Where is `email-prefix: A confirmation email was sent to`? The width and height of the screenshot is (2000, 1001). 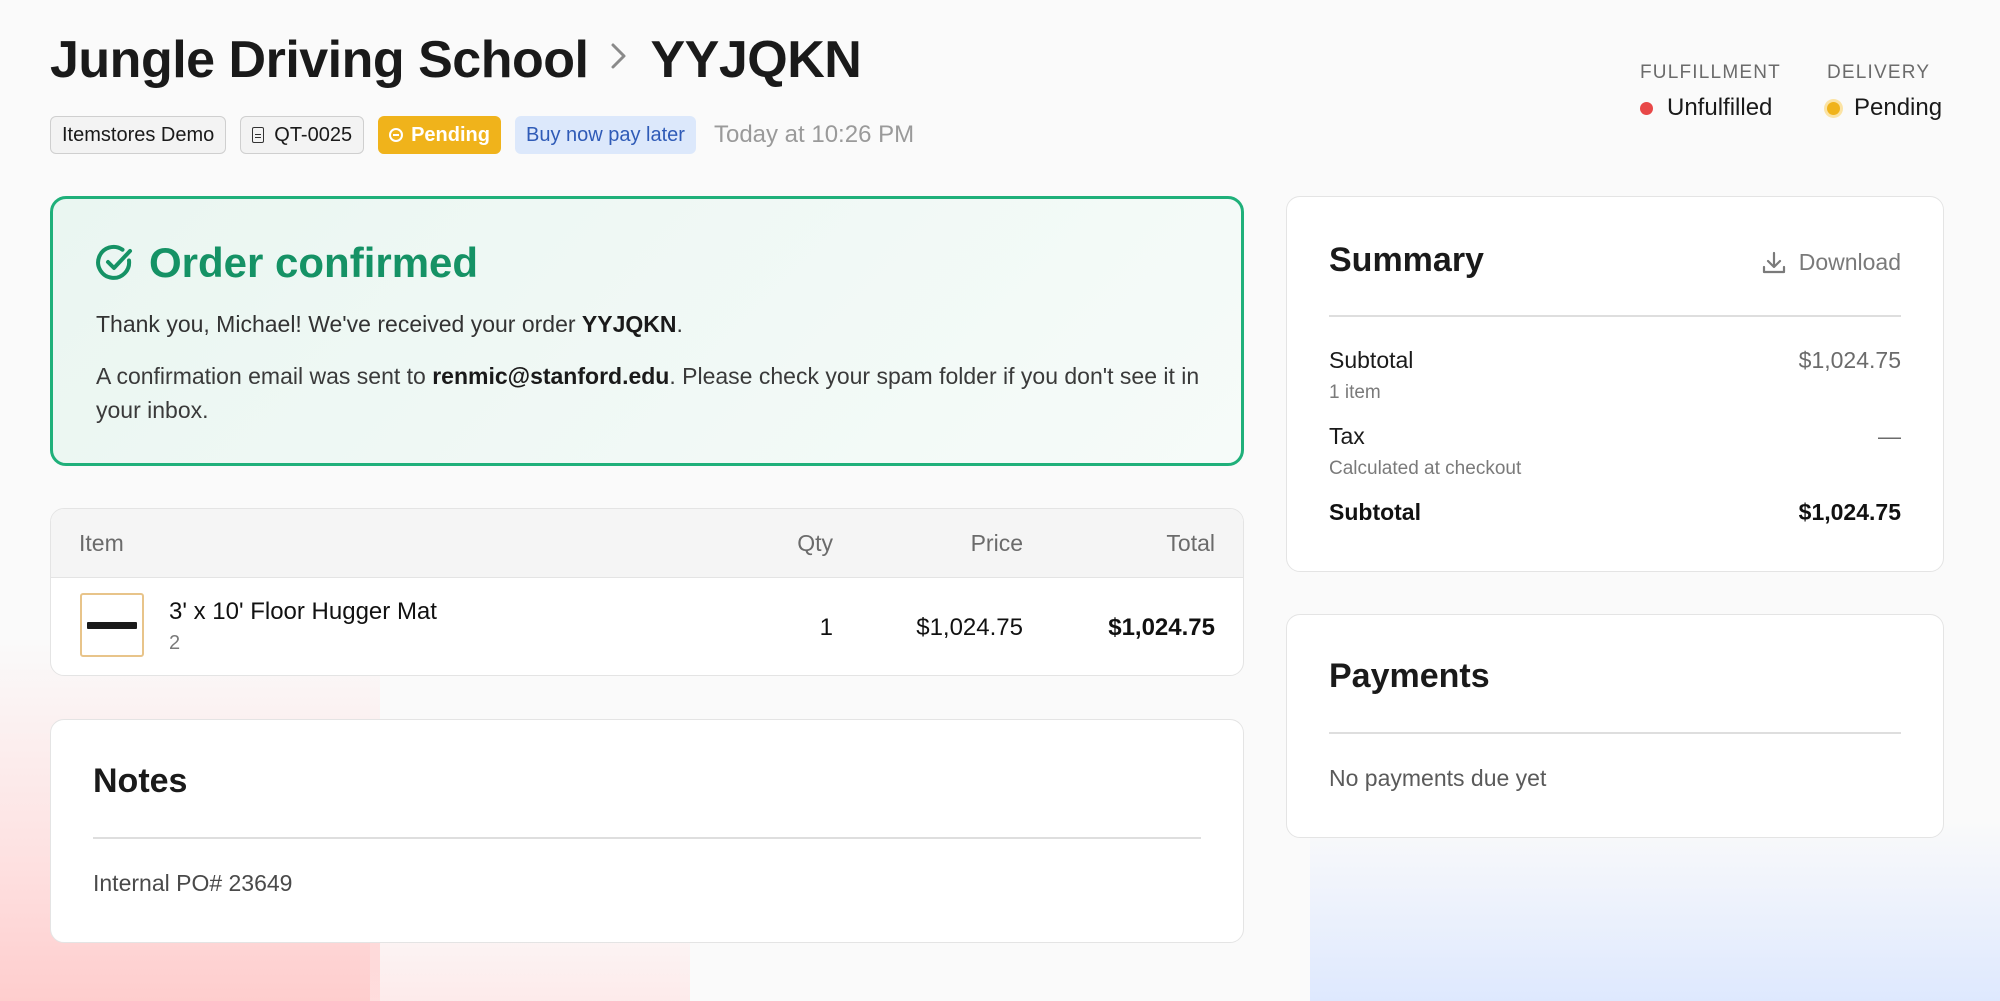 email-prefix: A confirmation email was sent to is located at coordinates (264, 376).